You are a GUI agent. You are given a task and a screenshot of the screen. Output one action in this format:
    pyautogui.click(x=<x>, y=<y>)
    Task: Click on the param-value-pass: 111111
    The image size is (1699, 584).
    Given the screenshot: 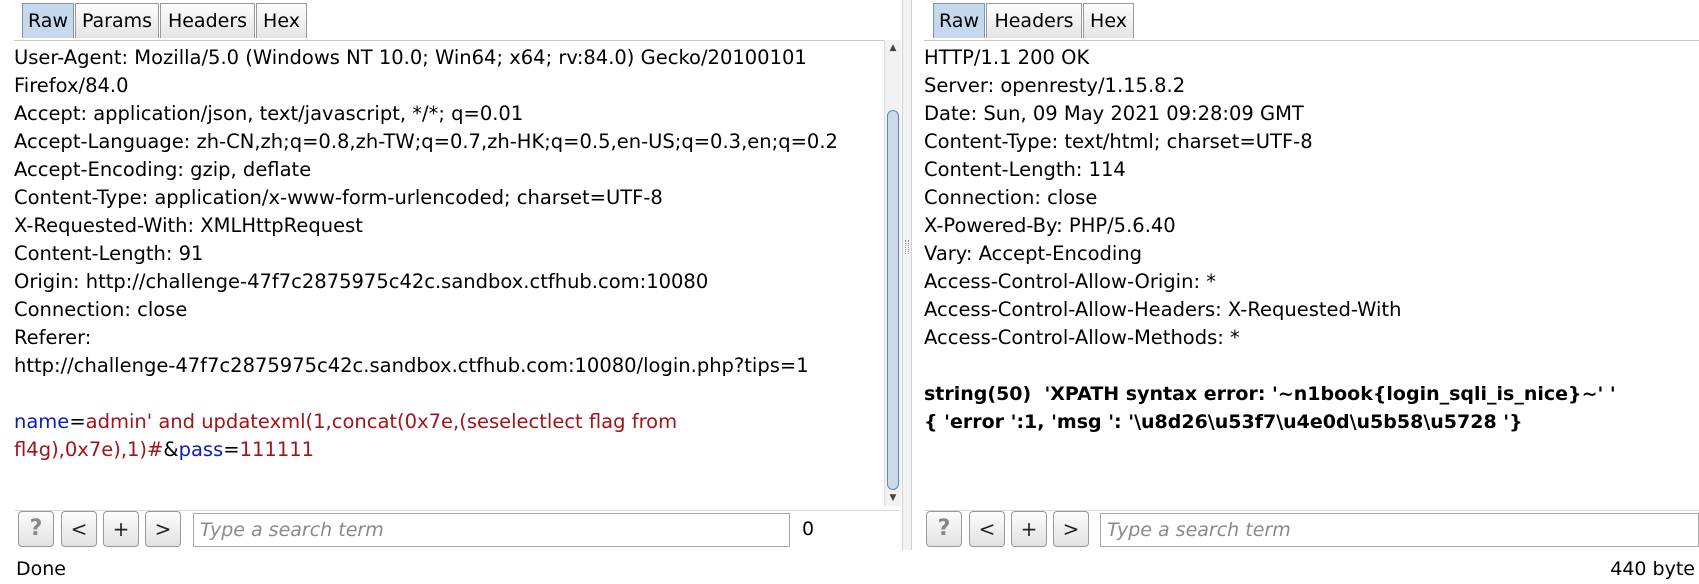 What is the action you would take?
    pyautogui.click(x=277, y=449)
    